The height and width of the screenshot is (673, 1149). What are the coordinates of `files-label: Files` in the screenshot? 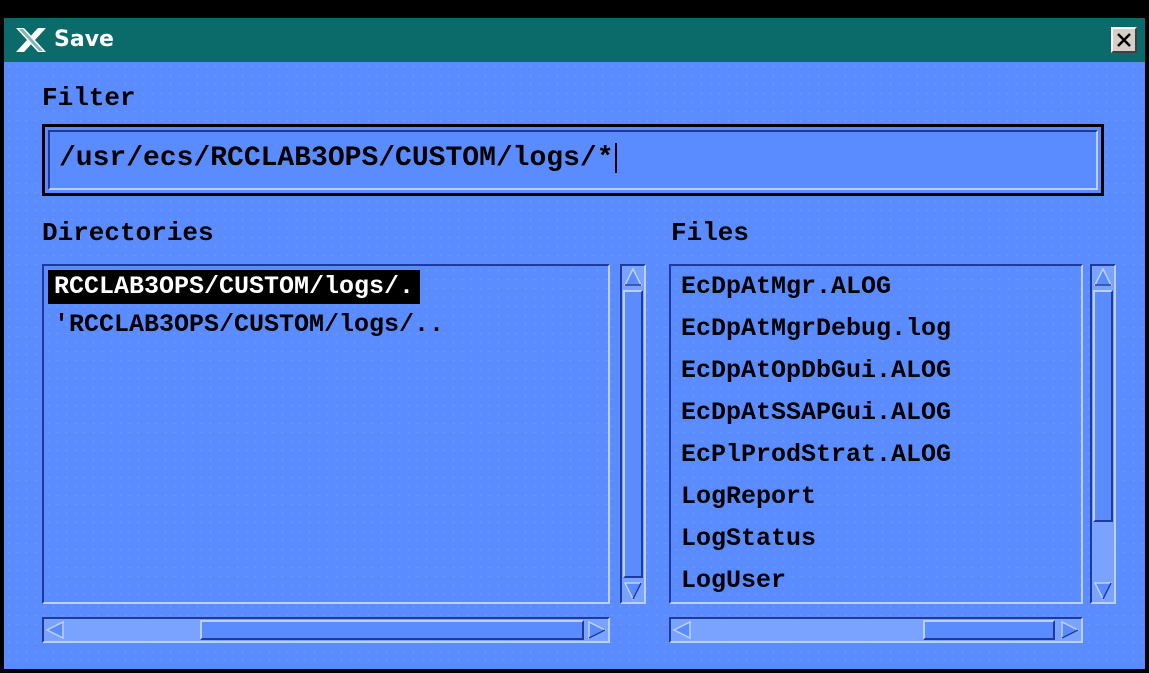 It's located at (710, 233).